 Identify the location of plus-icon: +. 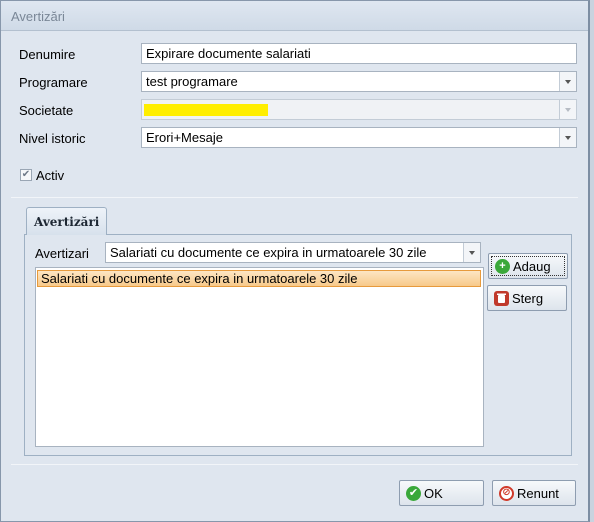
(502, 266).